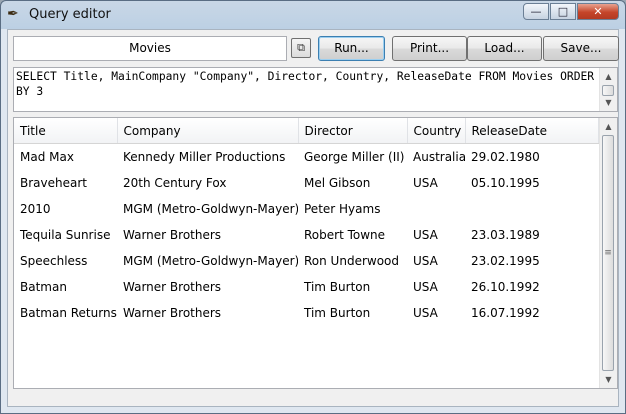  Describe the element at coordinates (207, 157) in the screenshot. I see `table-cell: Kennedy Miller Productions` at that location.